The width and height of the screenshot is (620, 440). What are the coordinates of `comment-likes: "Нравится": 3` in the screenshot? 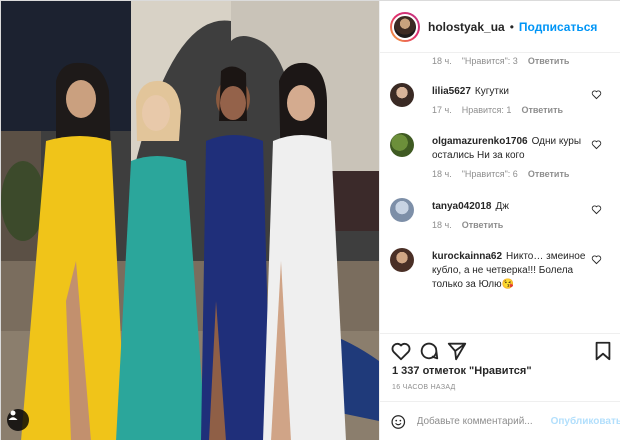 It's located at (490, 61).